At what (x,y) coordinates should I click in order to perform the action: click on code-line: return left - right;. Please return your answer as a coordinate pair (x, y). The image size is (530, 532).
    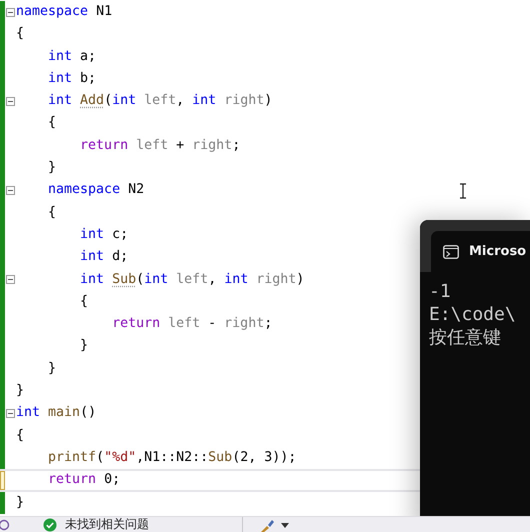
    Looking at the image, I should click on (191, 324).